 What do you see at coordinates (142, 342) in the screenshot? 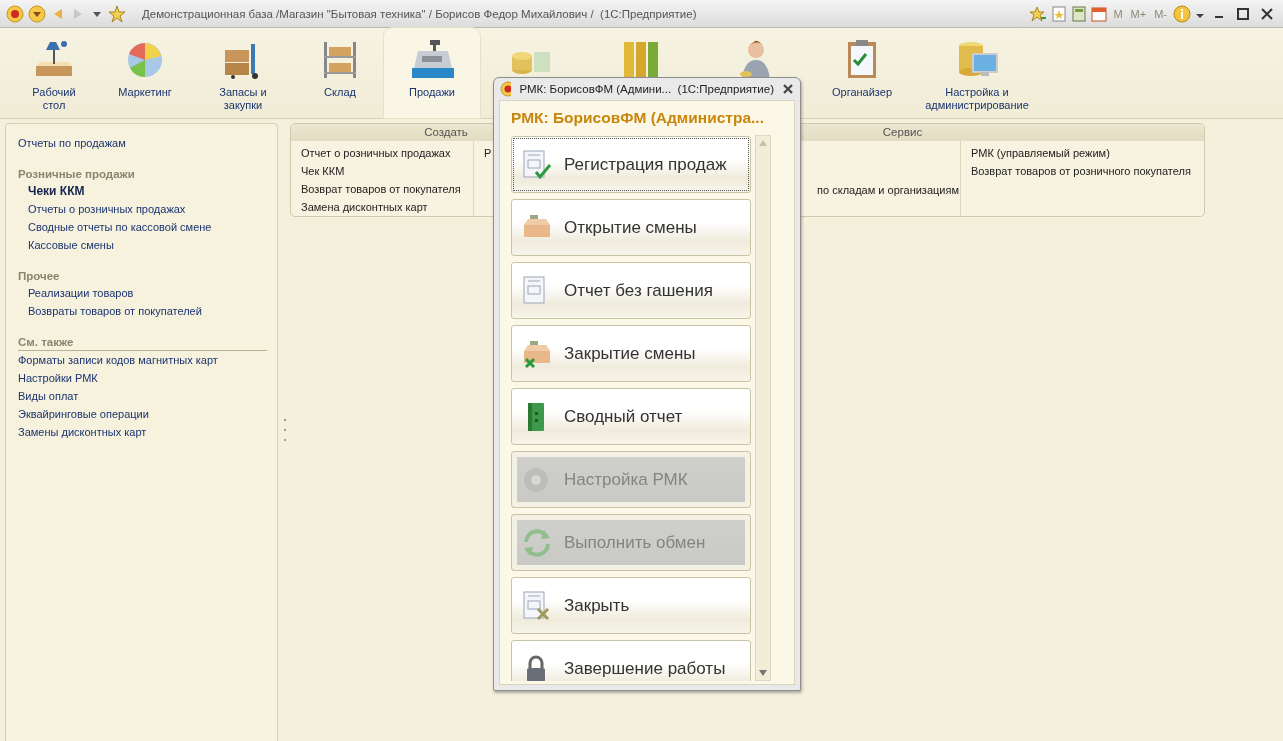
I see `nav-group-heading: См. также` at bounding box center [142, 342].